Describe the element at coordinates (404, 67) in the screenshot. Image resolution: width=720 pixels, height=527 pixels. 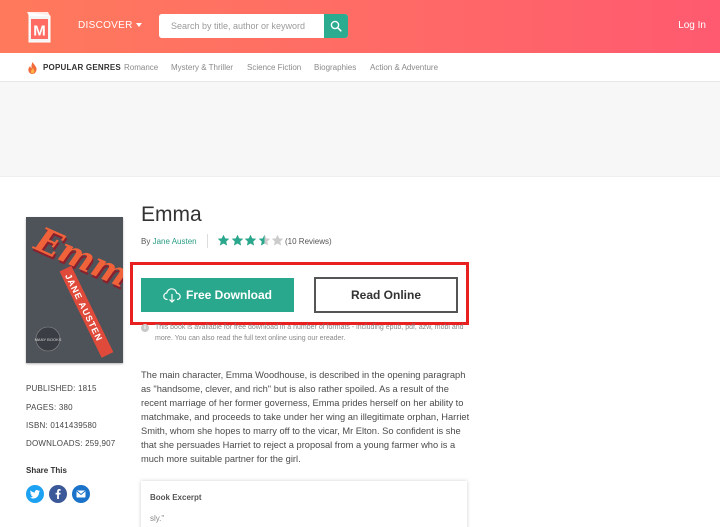
I see `genre-link-action-adventure: Action & Adventure` at that location.